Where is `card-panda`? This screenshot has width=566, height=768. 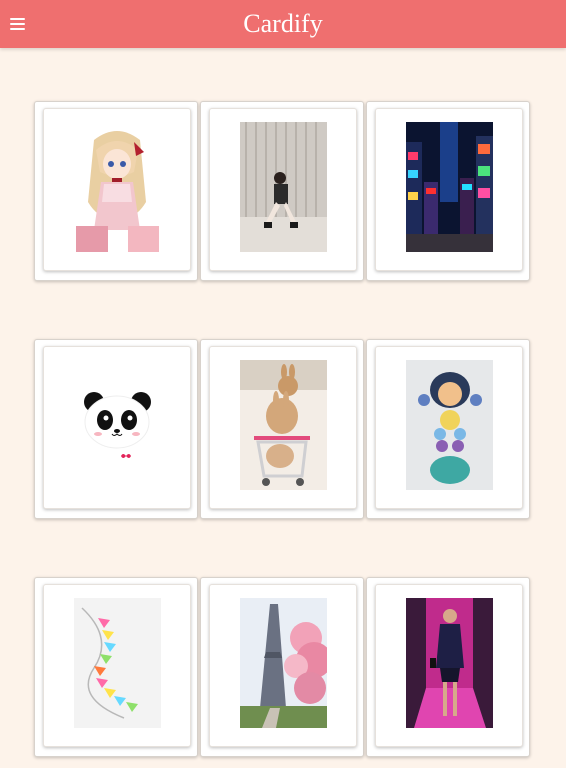 card-panda is located at coordinates (116, 429).